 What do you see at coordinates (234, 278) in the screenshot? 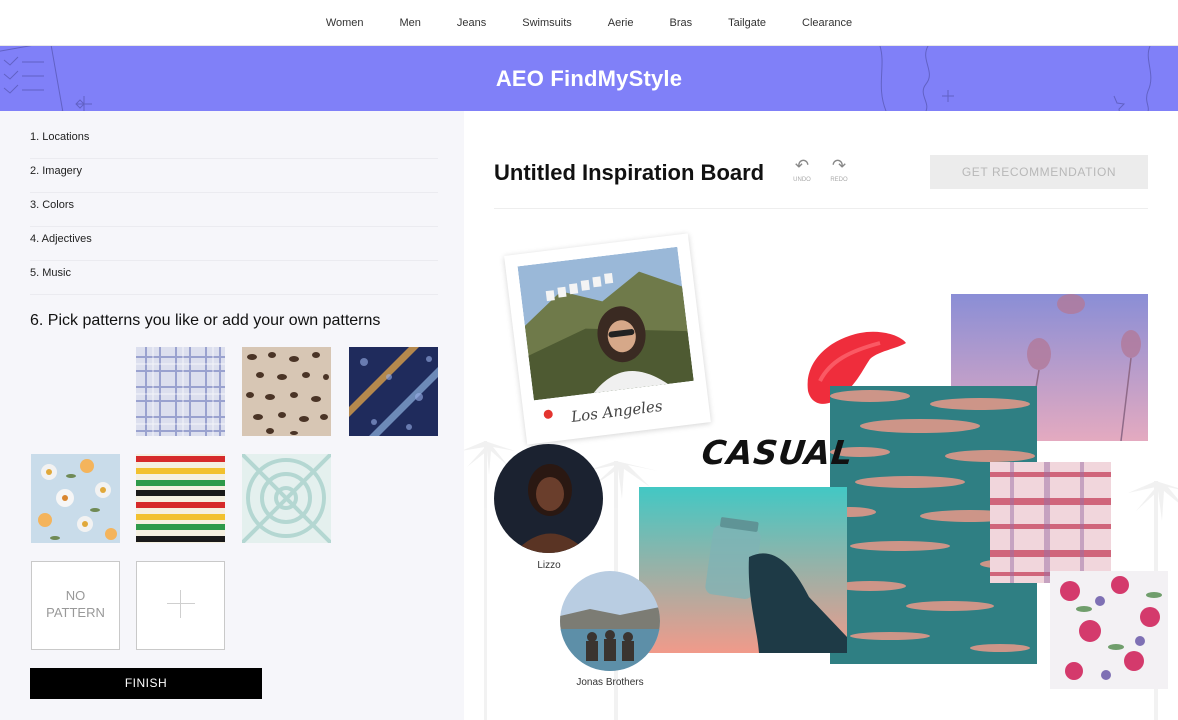
I see `step-music: 5. Music` at bounding box center [234, 278].